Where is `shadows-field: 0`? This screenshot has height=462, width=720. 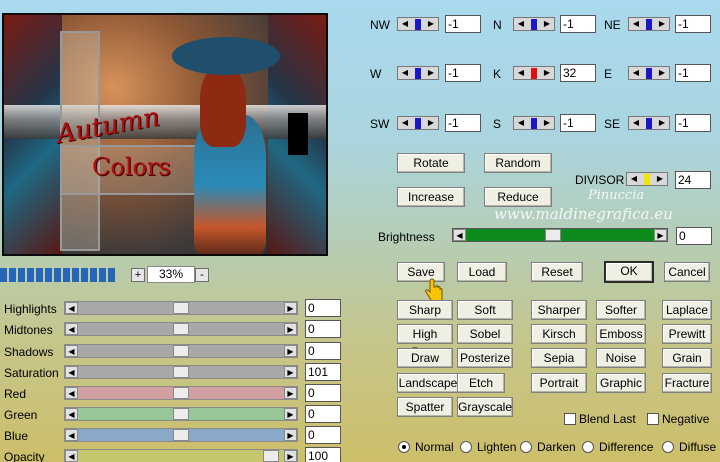 shadows-field: 0 is located at coordinates (323, 351).